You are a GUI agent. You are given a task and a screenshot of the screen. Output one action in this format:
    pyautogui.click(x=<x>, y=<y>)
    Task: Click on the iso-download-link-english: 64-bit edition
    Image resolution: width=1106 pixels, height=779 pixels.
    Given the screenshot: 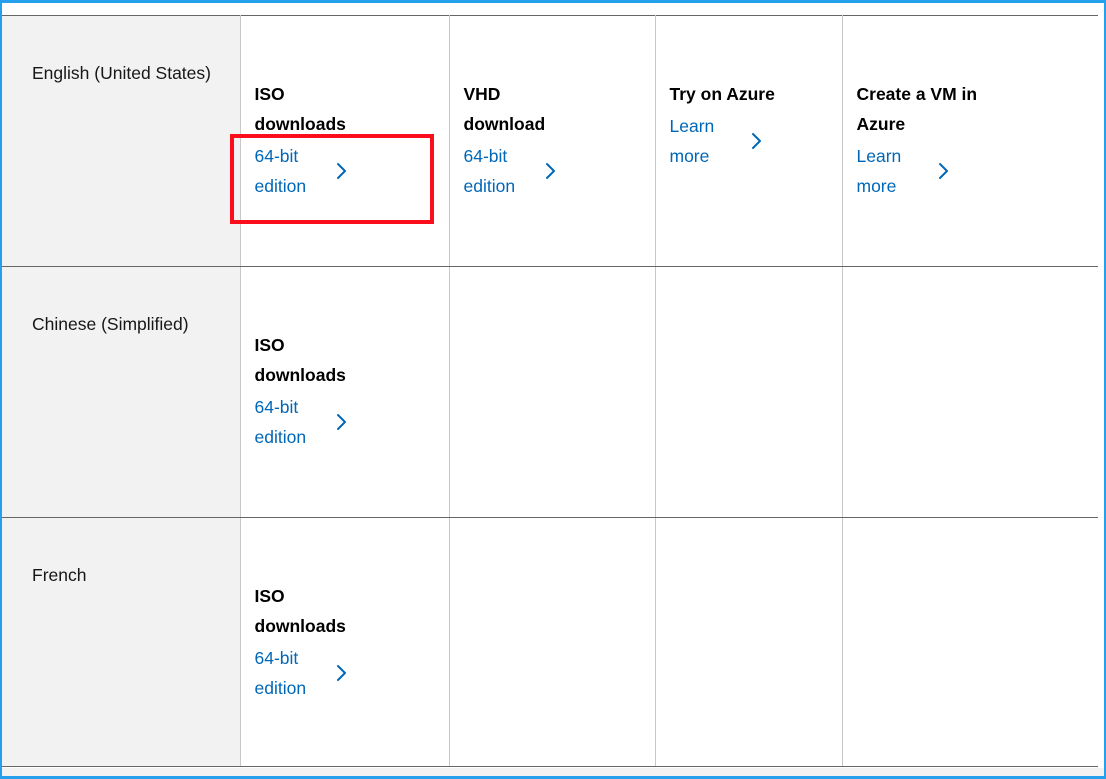 What is the action you would take?
    pyautogui.click(x=330, y=171)
    